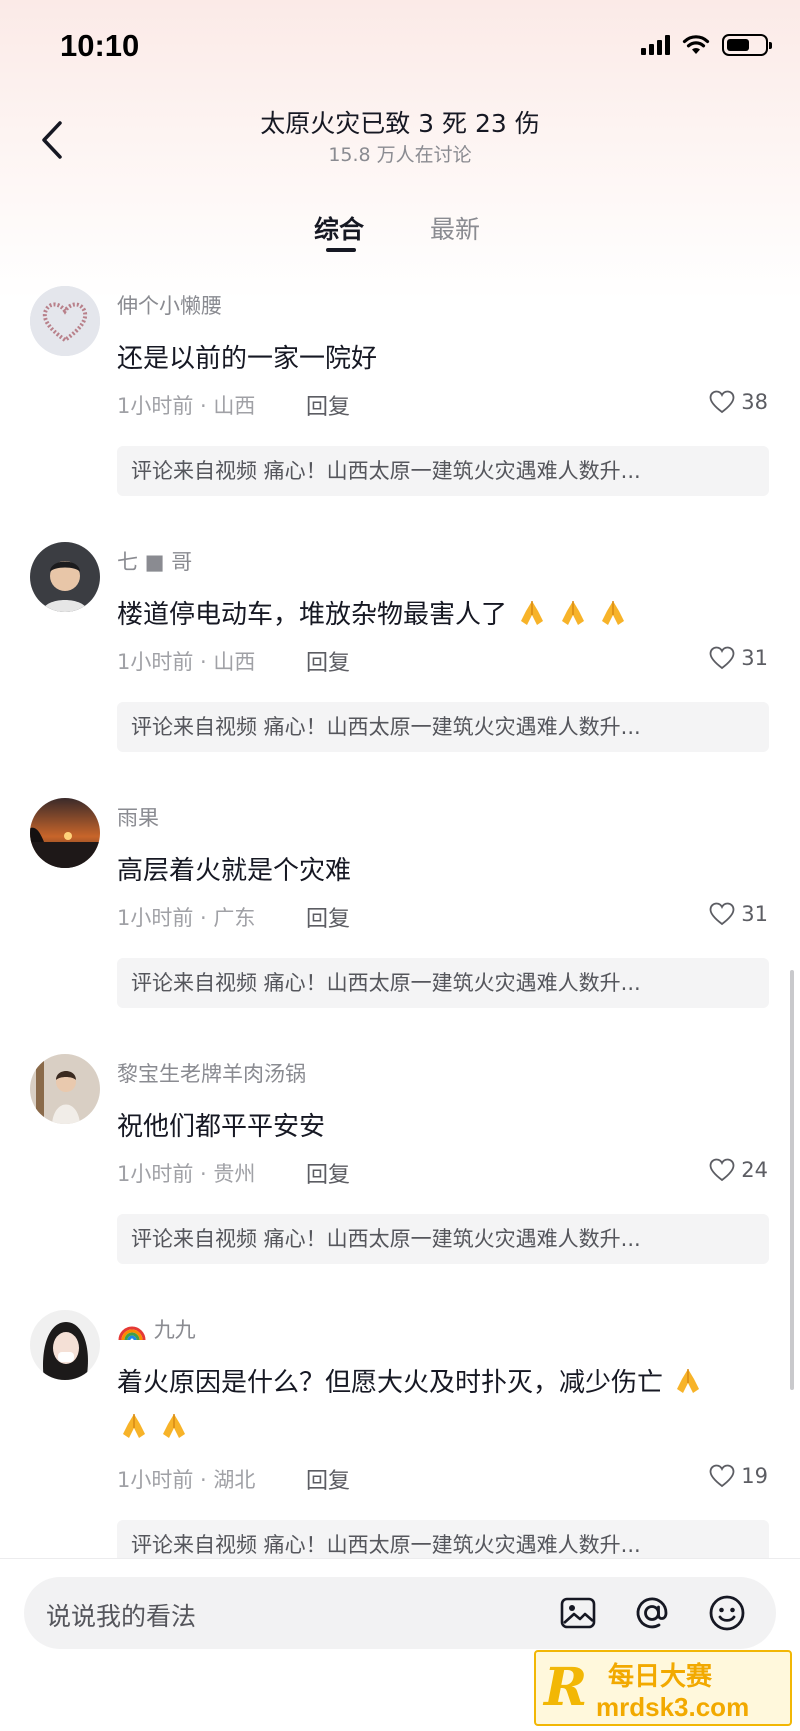 This screenshot has height=1731, width=800. I want to click on tab-bar: 综合 最新, so click(400, 231).